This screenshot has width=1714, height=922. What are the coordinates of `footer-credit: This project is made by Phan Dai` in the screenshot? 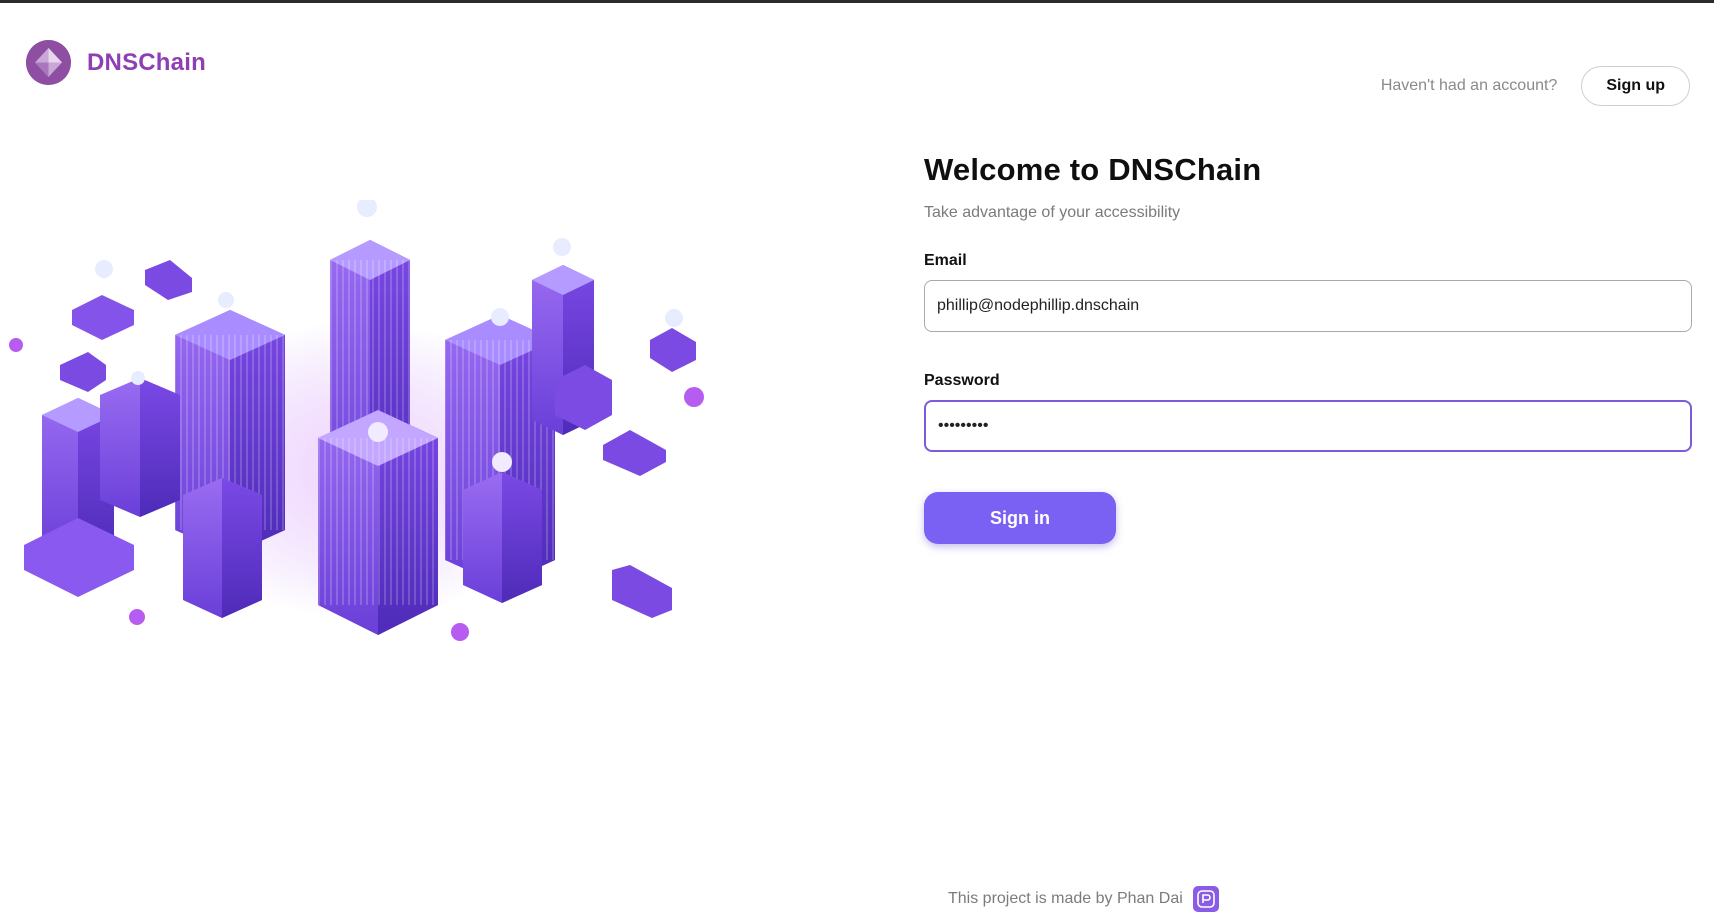 It's located at (1065, 898).